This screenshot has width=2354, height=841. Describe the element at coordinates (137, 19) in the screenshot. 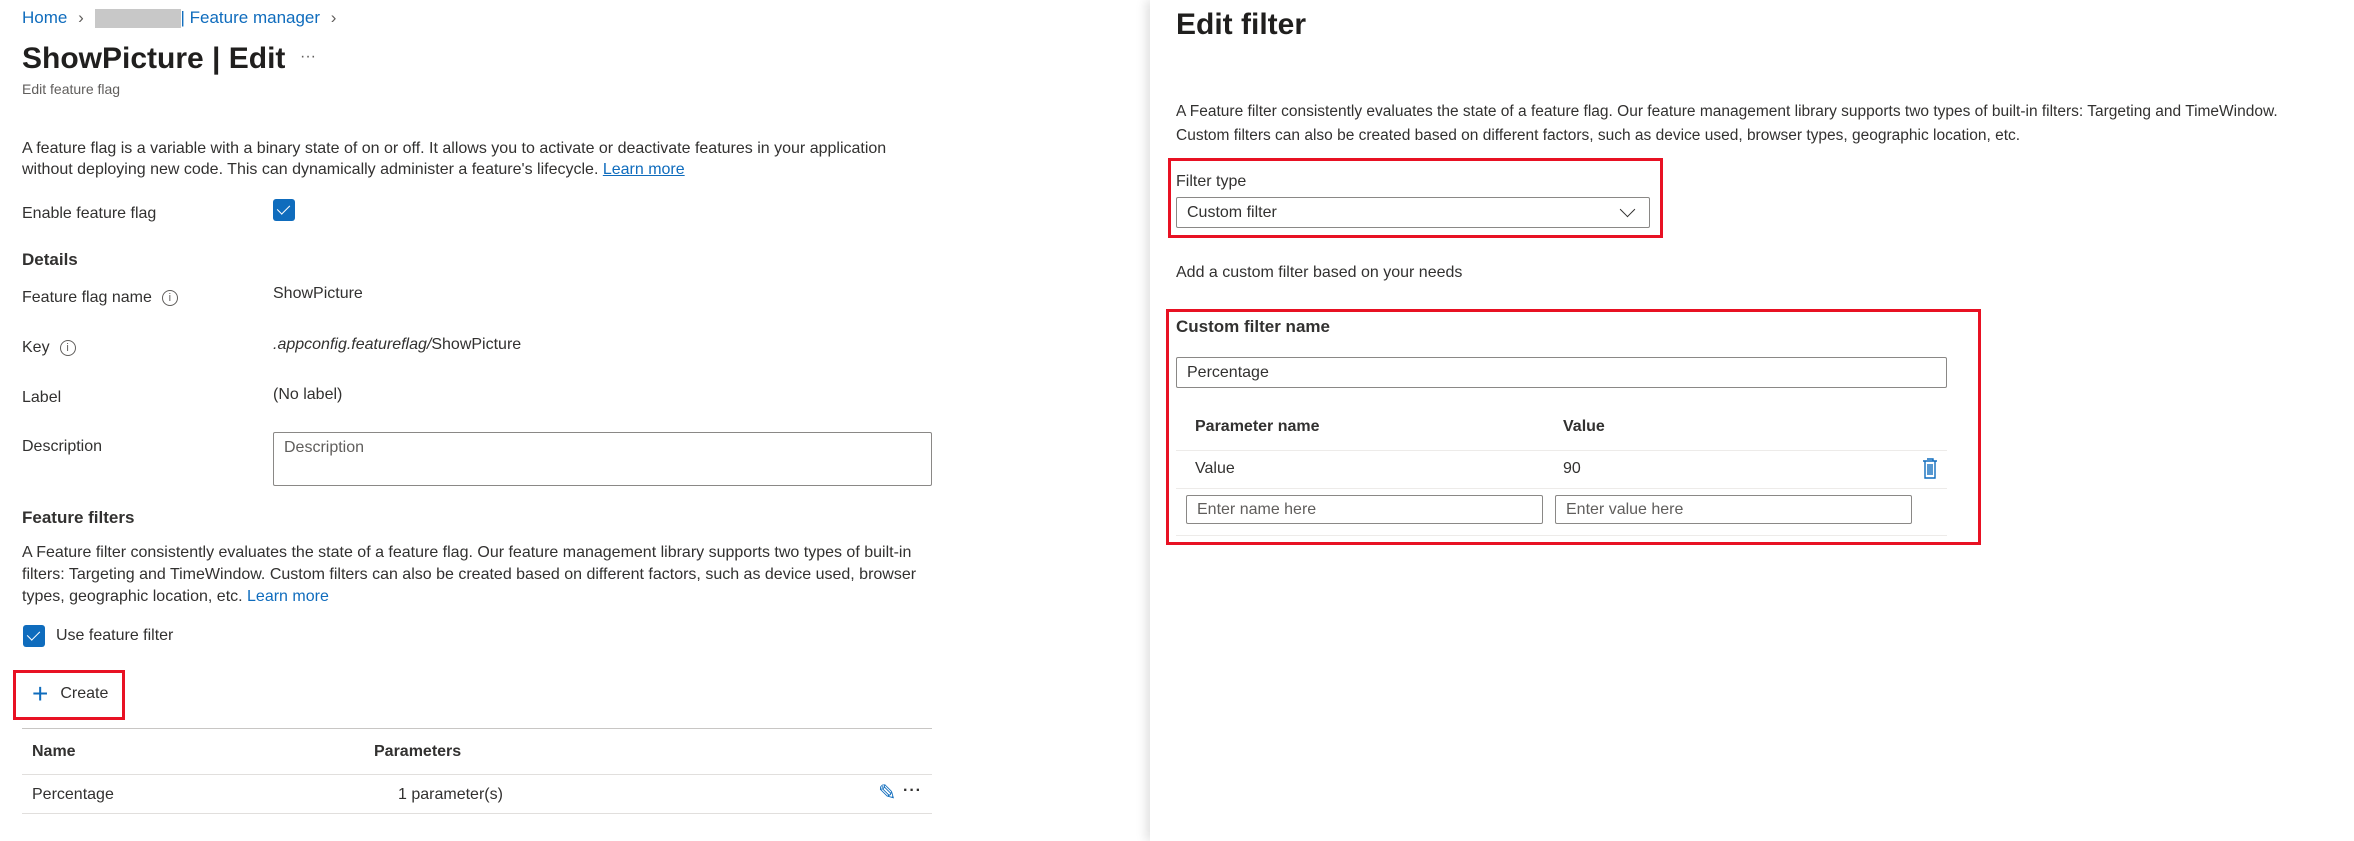

I see `redacted-resource` at that location.